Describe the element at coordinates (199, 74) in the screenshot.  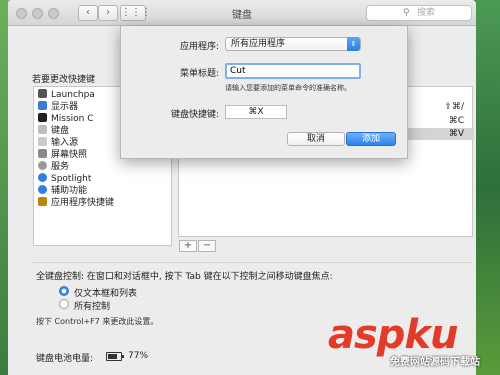
I see `menu-title-label: 菜单标题:` at that location.